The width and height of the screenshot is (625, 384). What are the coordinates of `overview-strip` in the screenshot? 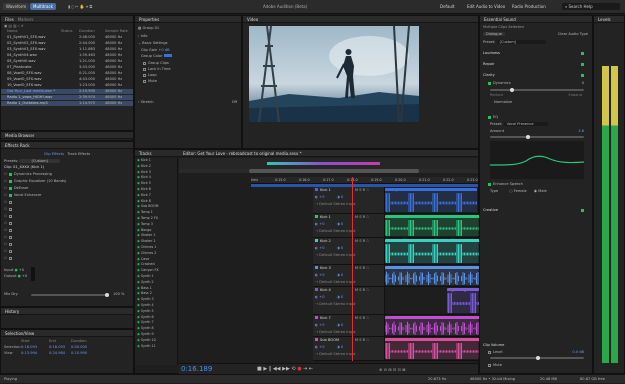 It's located at (328, 163).